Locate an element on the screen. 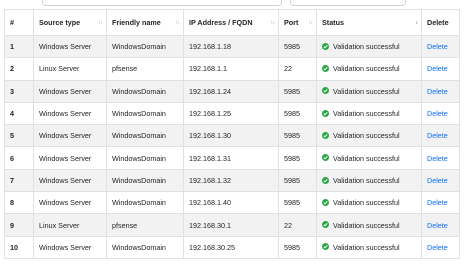 This screenshot has height=264, width=474. col-header-source-type: Source type ↑↓ is located at coordinates (70, 22).